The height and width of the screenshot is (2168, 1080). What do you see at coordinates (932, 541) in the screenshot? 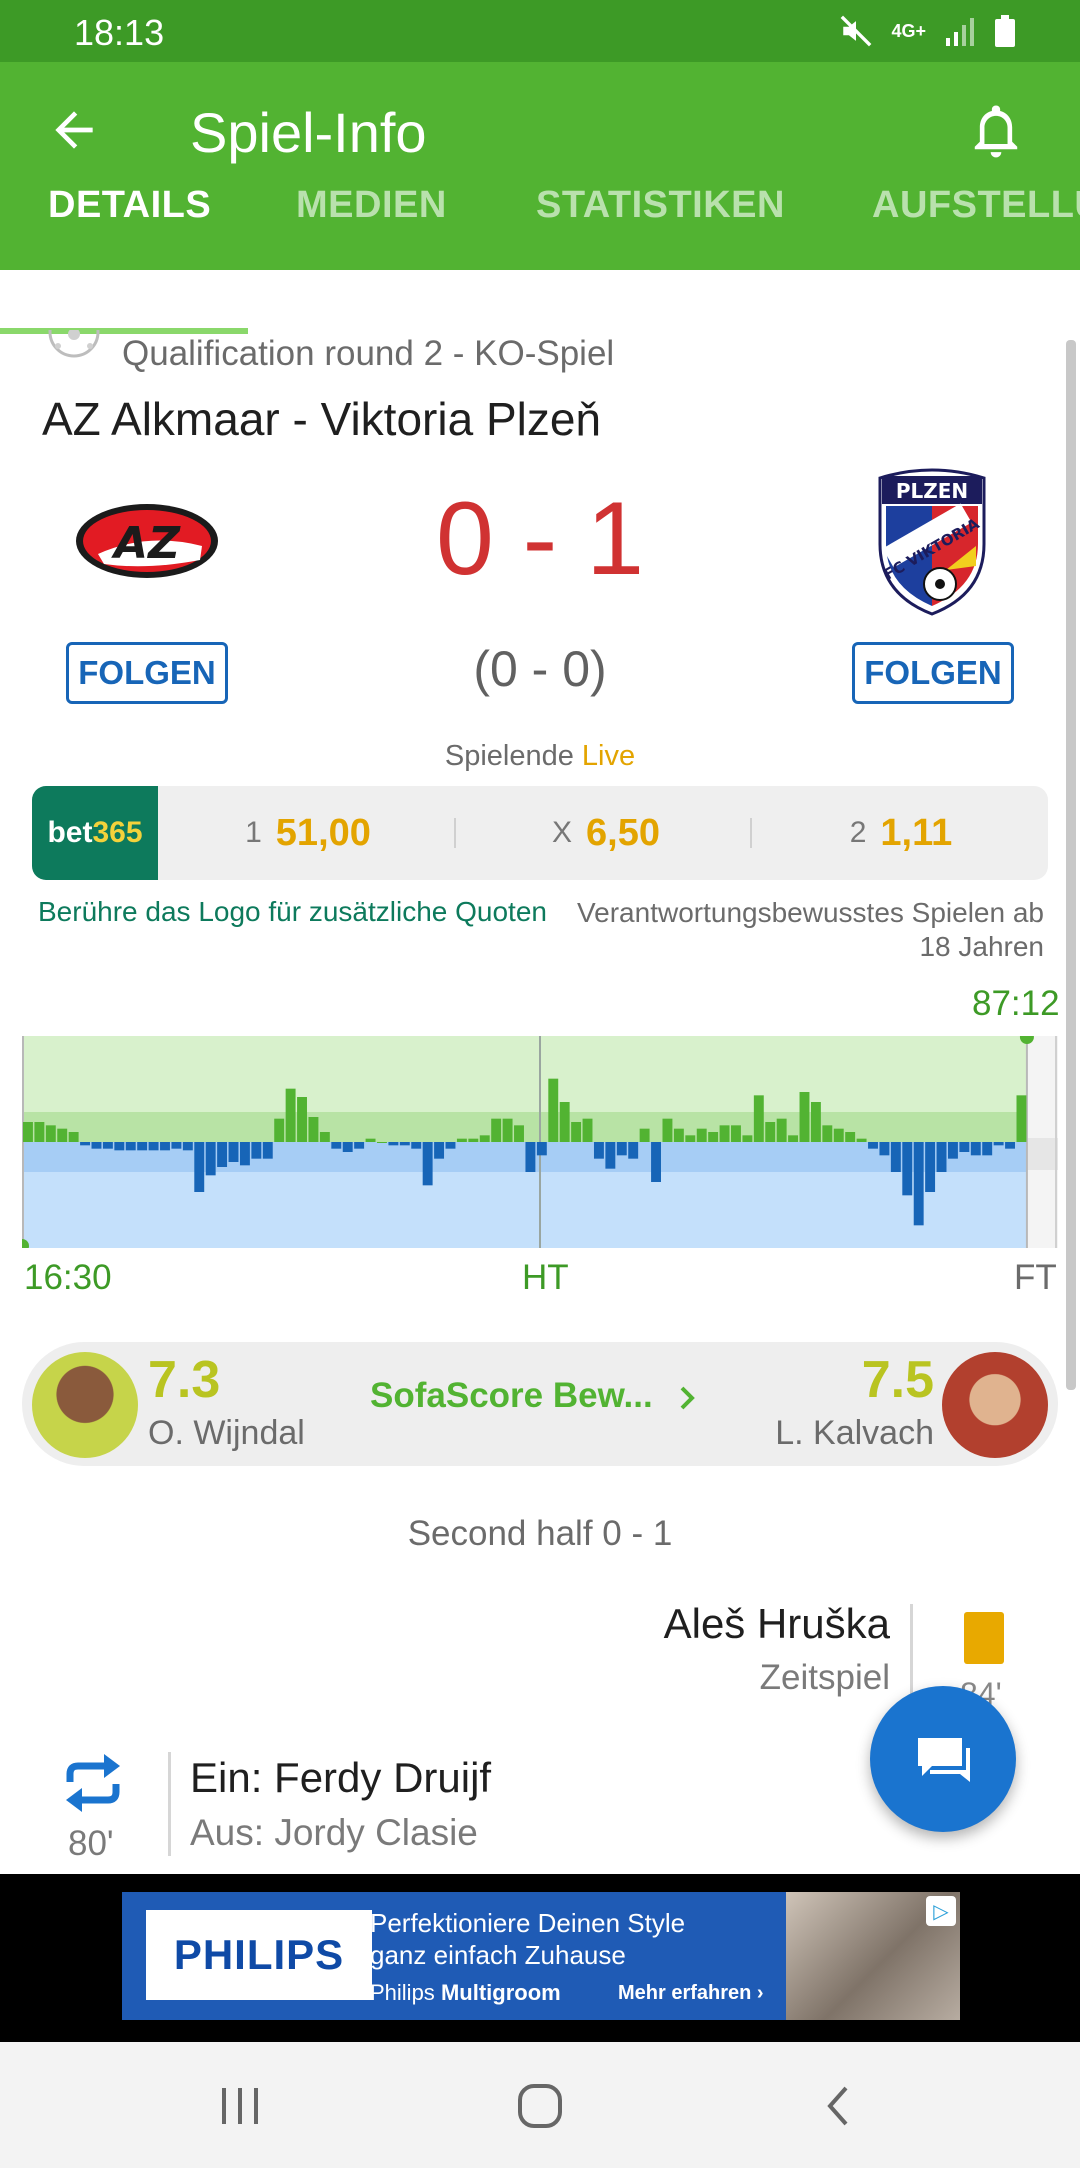
I see `viktoria-plzen-logo: PLZEN FC VIKTORIA` at bounding box center [932, 541].